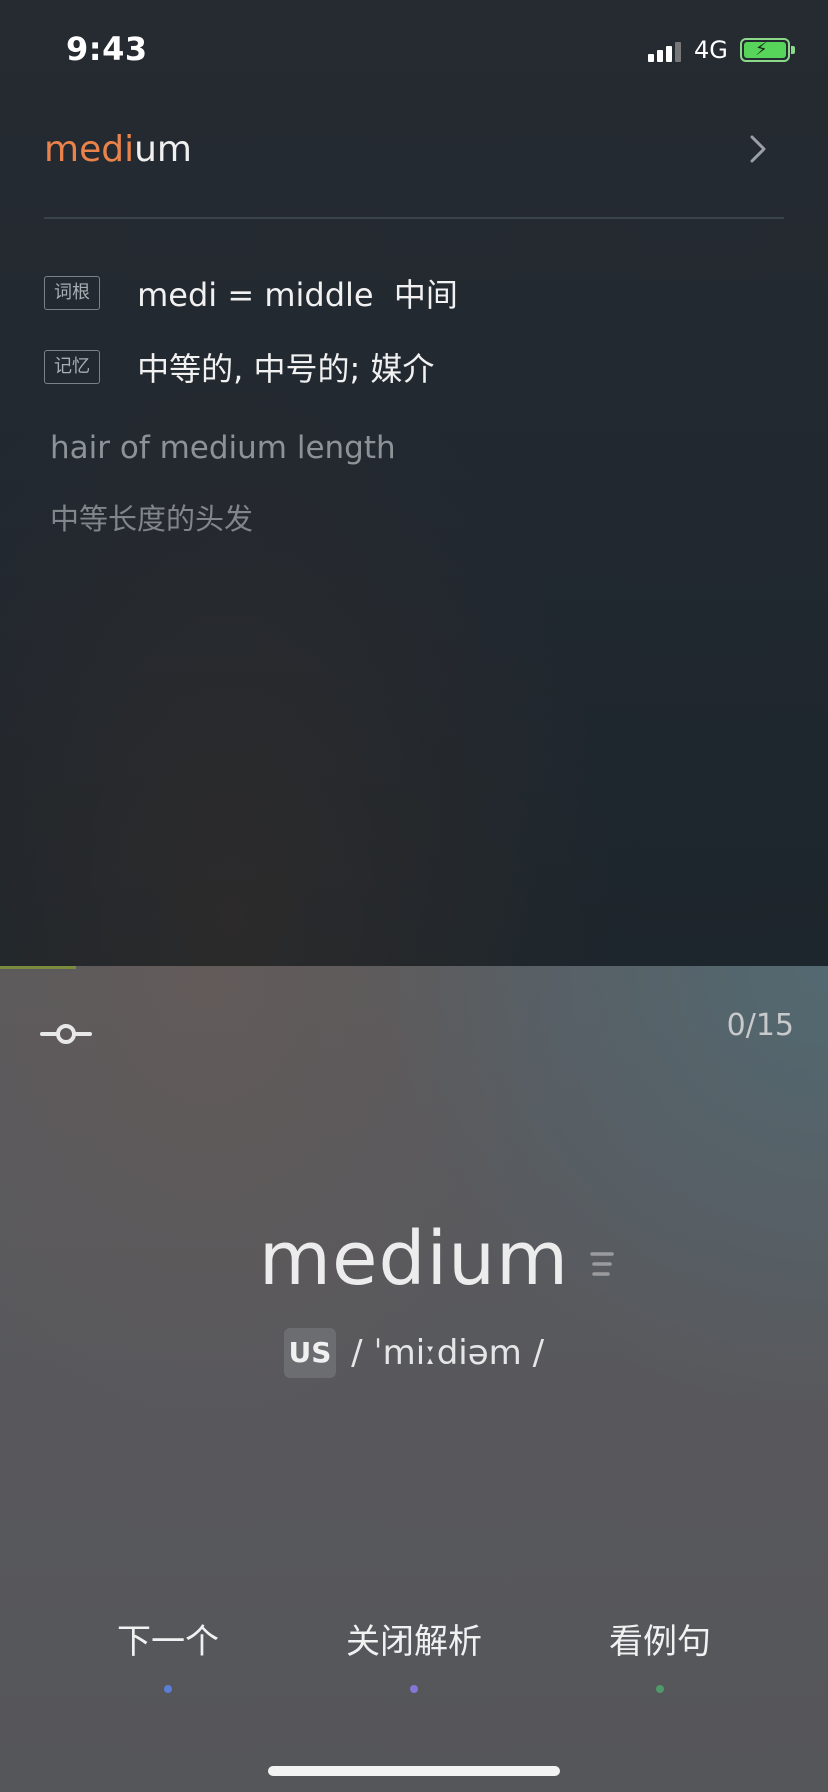  I want to click on menu-icon, so click(602, 1266).